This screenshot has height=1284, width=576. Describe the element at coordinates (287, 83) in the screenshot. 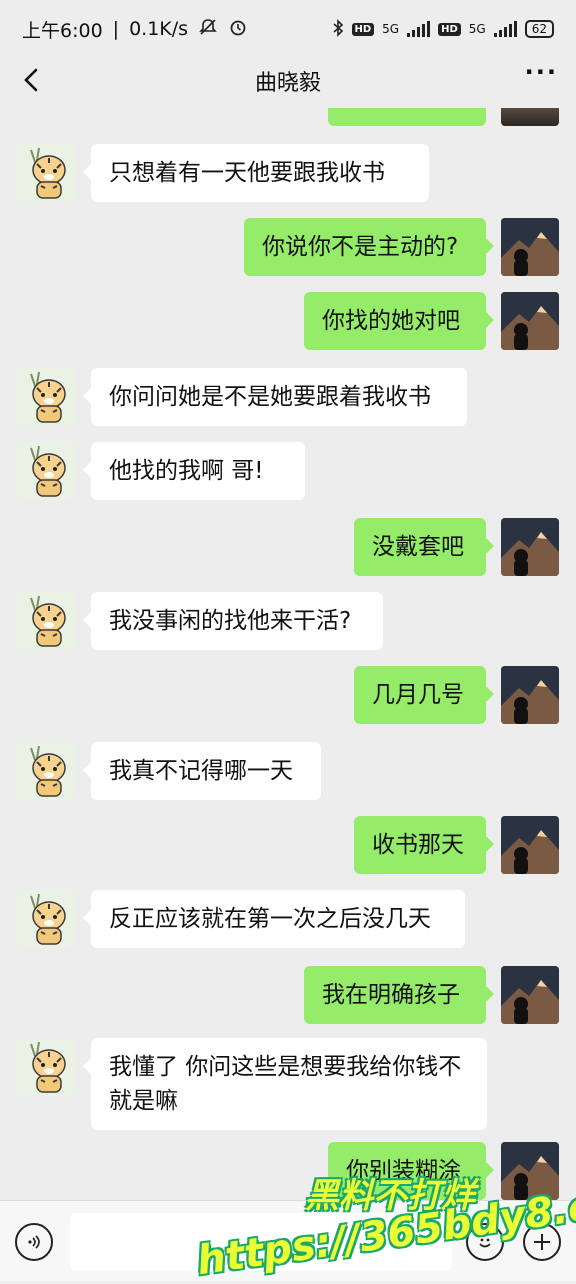

I see `chat-title: 曲晓毅` at that location.